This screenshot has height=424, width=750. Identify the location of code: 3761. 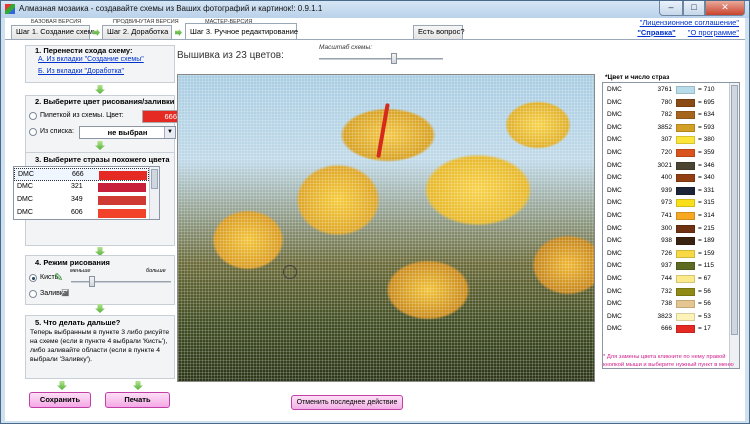
(664, 89).